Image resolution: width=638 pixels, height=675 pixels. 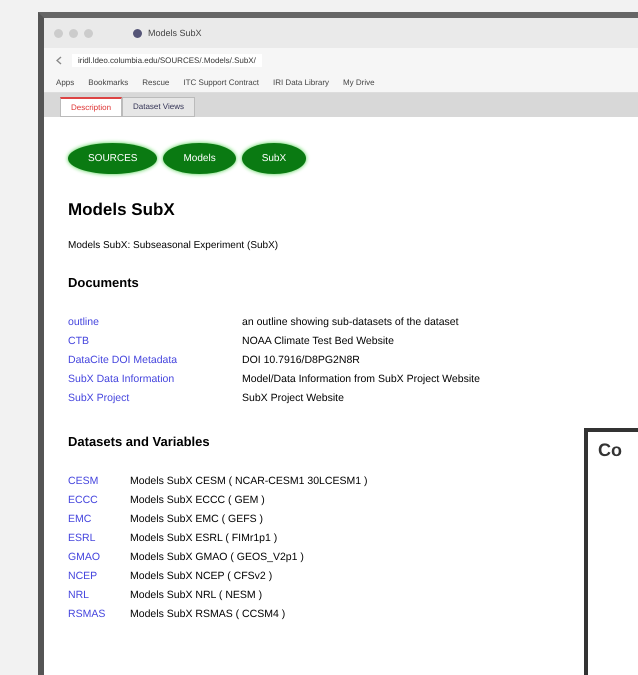 I want to click on dataset-description: Models SubX EMC ( GEFS ), so click(x=197, y=519).